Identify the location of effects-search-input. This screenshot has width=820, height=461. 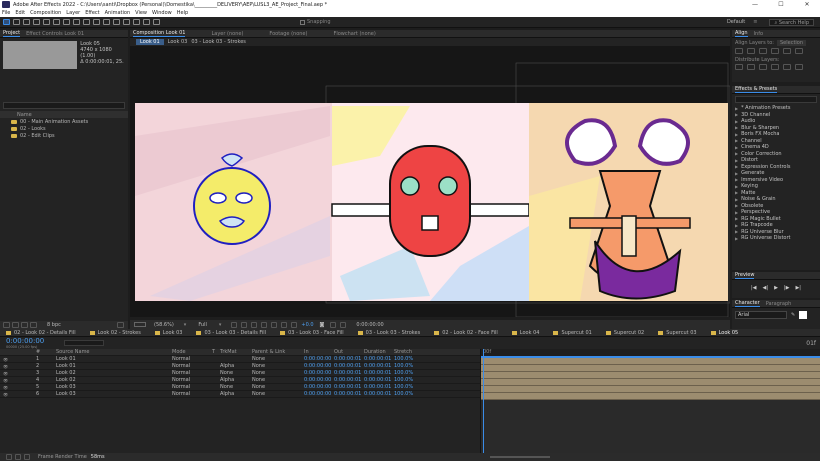
(776, 99).